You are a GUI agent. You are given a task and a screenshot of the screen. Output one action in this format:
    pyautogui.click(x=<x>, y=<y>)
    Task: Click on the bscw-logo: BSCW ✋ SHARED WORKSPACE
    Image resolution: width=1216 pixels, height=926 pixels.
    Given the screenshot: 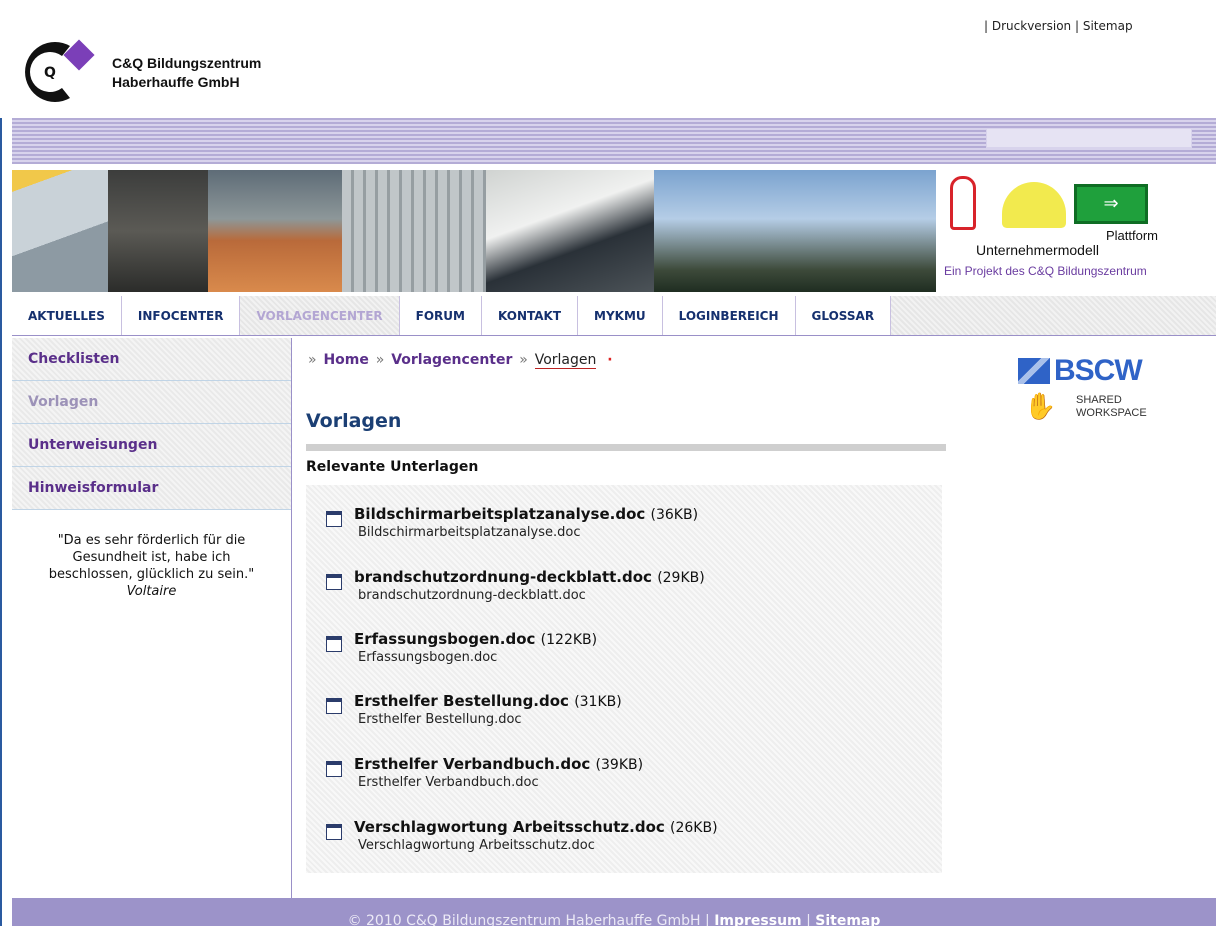 What is the action you would take?
    pyautogui.click(x=1090, y=394)
    